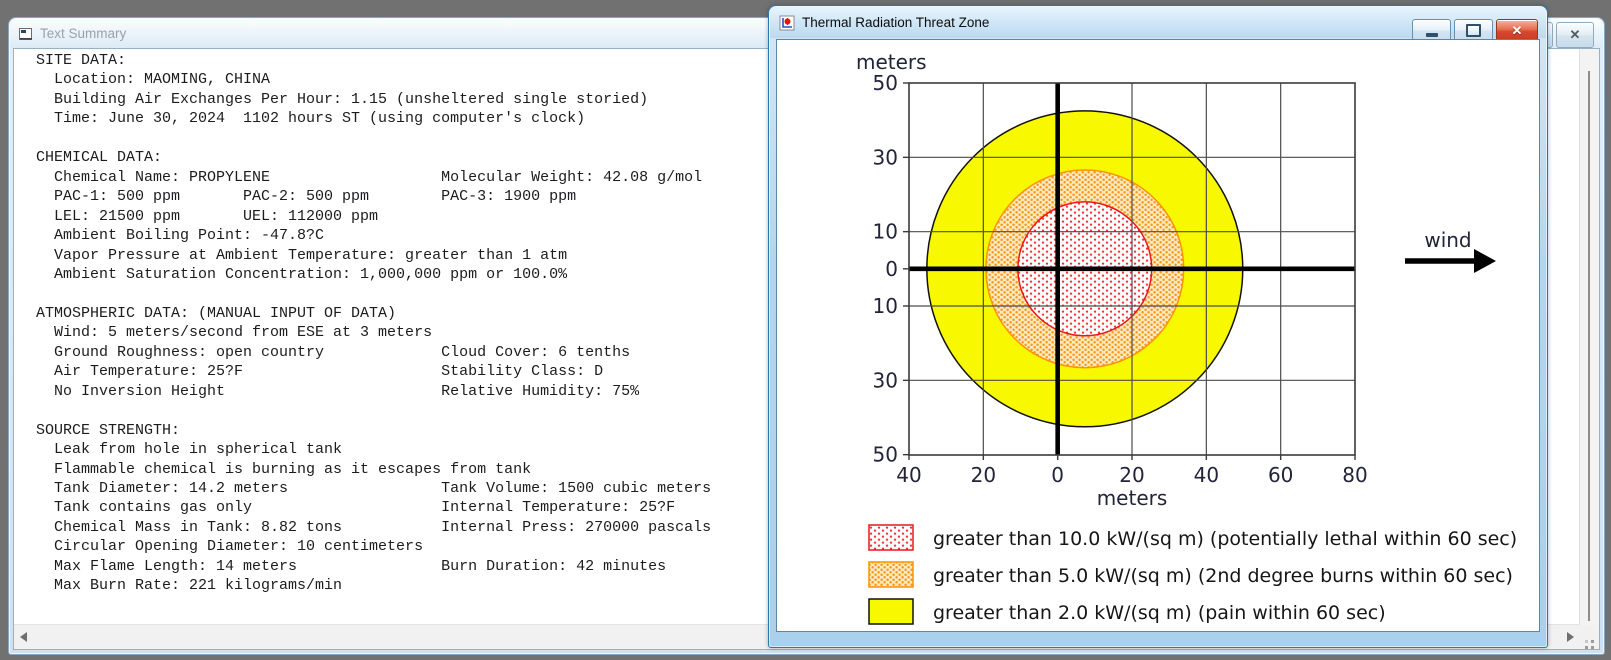  What do you see at coordinates (1431, 34) in the screenshot?
I see `minimize-icon` at bounding box center [1431, 34].